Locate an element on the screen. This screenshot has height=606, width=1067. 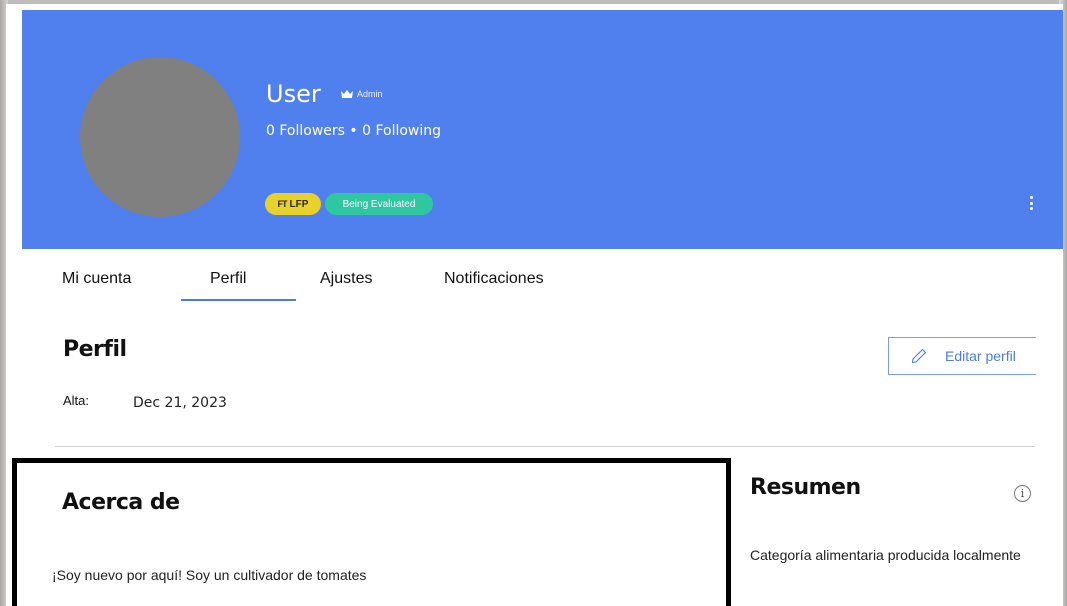
followers-following: 0 Followers • 0 Following is located at coordinates (353, 131).